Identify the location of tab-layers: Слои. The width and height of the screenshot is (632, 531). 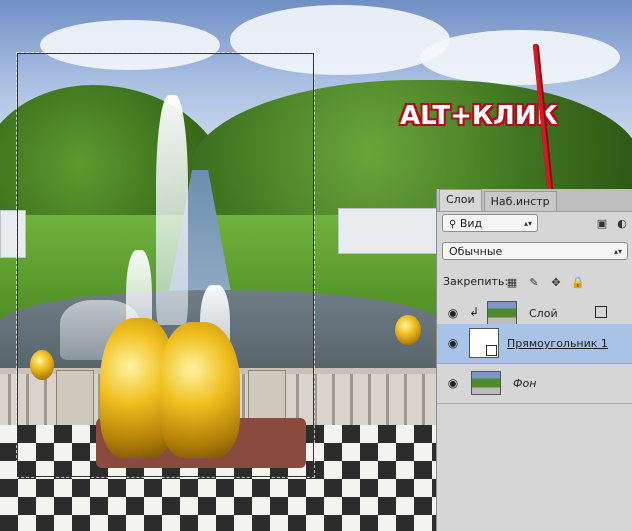
(460, 200).